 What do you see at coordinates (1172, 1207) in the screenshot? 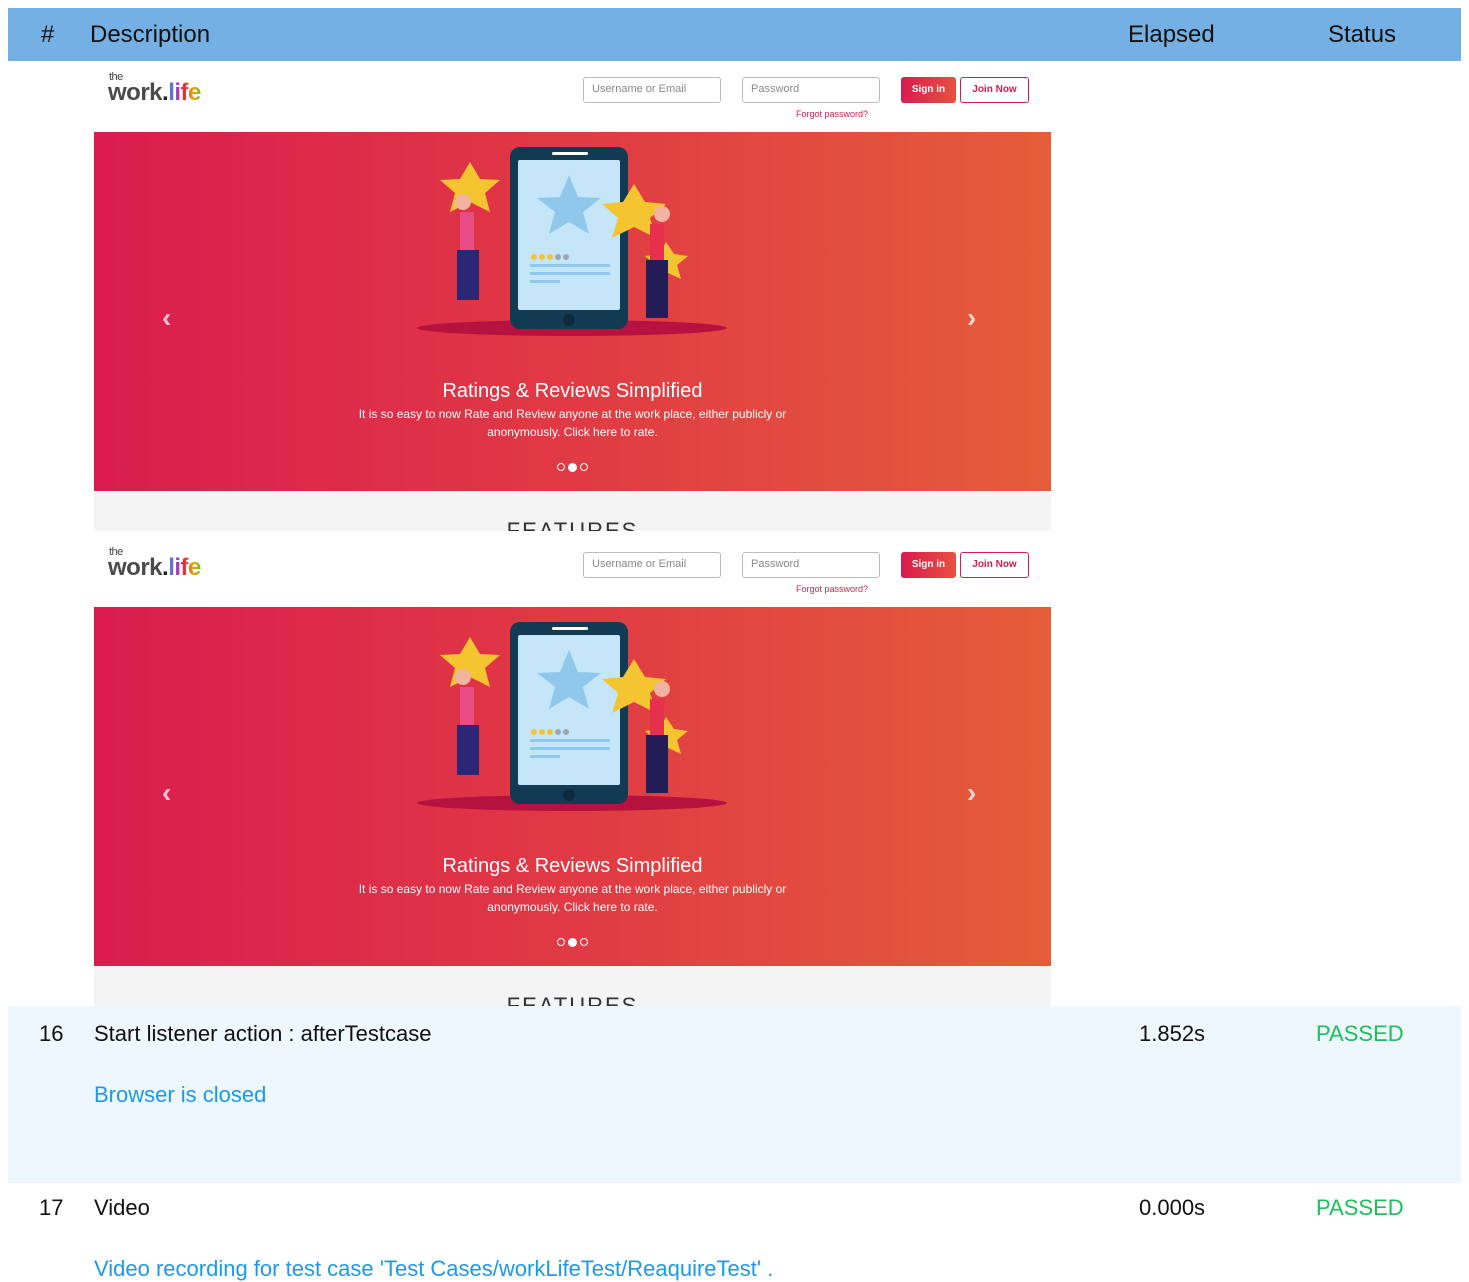
I see `step-elapsed: 0.000s` at bounding box center [1172, 1207].